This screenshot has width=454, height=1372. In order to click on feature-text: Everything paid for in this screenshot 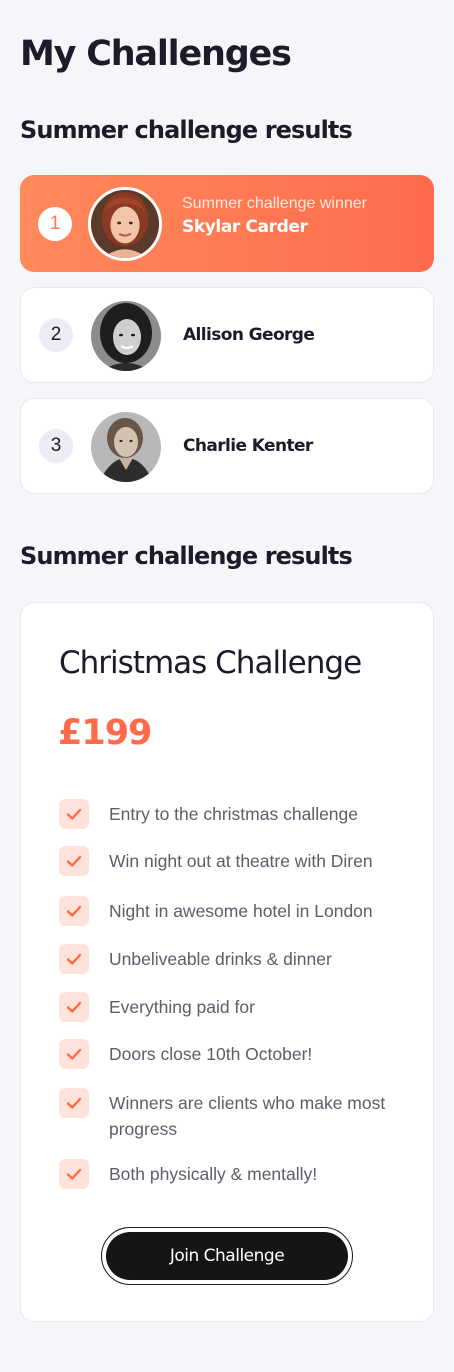, I will do `click(182, 1007)`.